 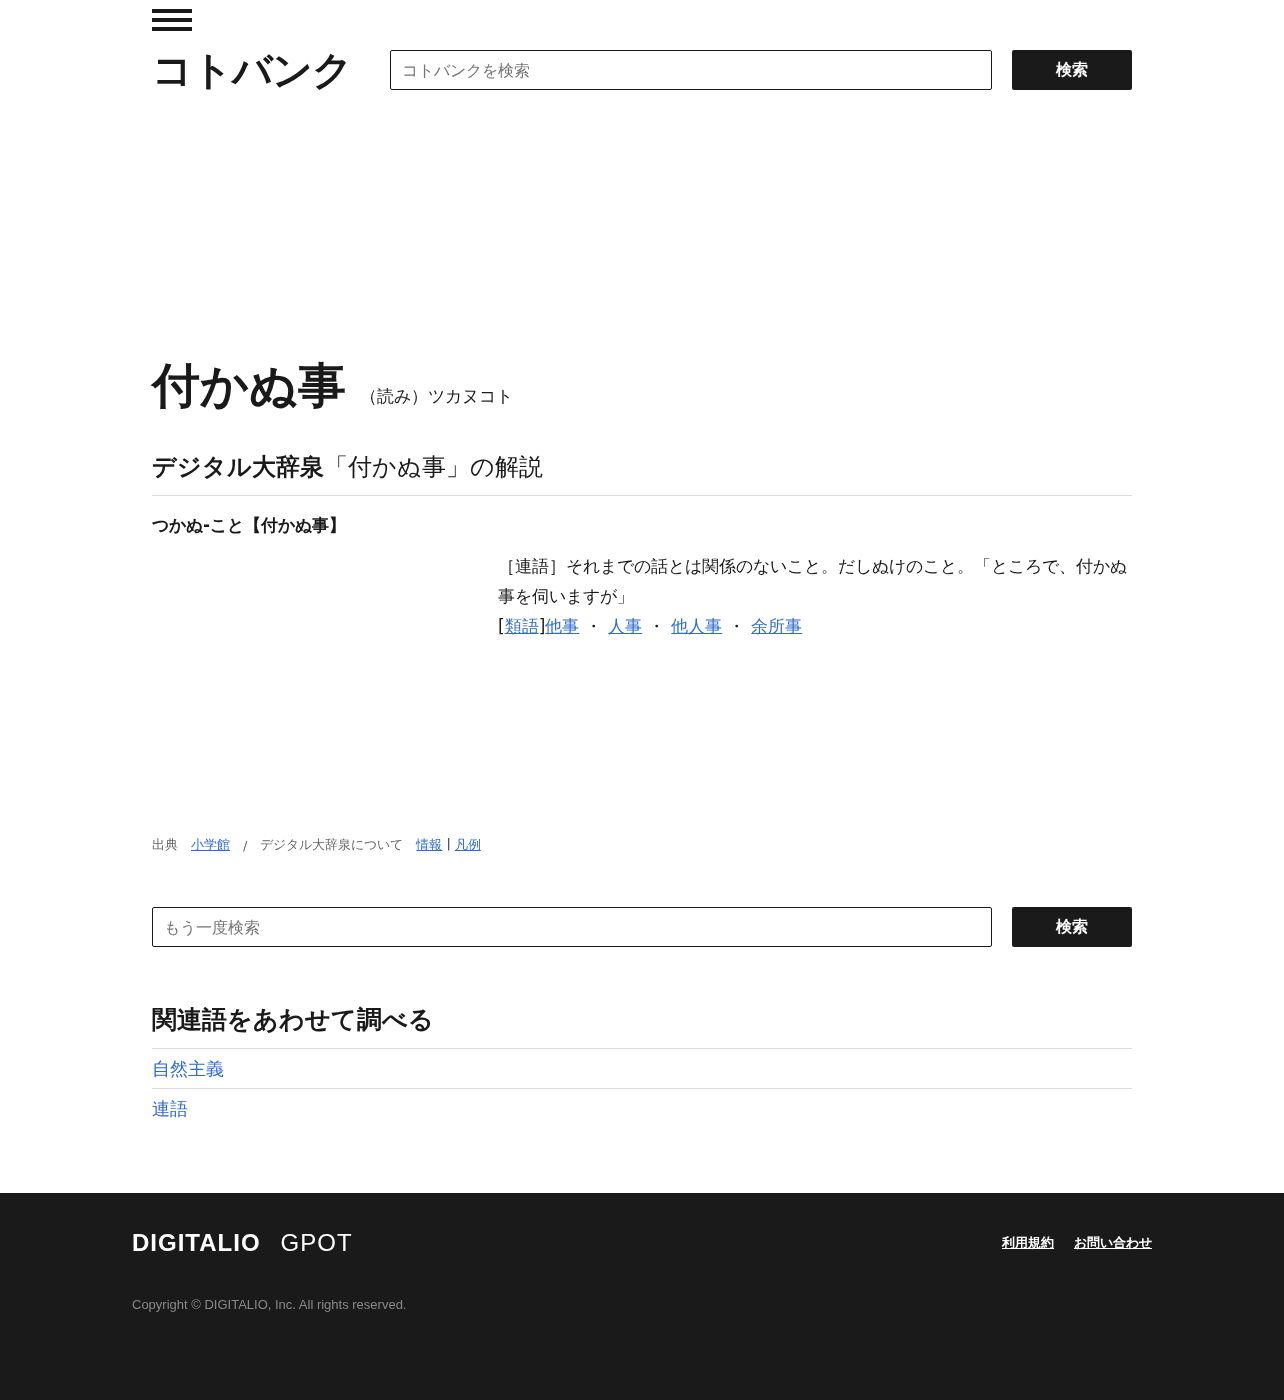 I want to click on synonym-link: 余所事, so click(x=777, y=626).